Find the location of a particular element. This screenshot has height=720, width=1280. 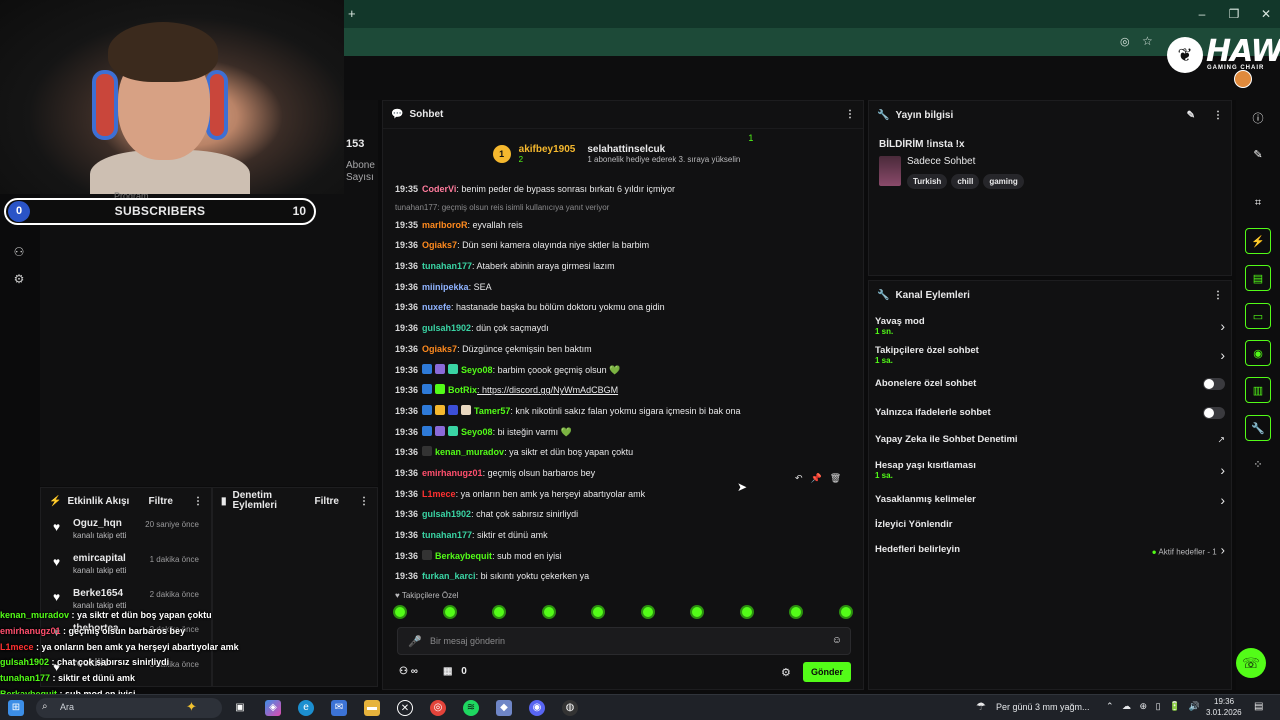

chat-username: Seyo08 is located at coordinates (477, 432).